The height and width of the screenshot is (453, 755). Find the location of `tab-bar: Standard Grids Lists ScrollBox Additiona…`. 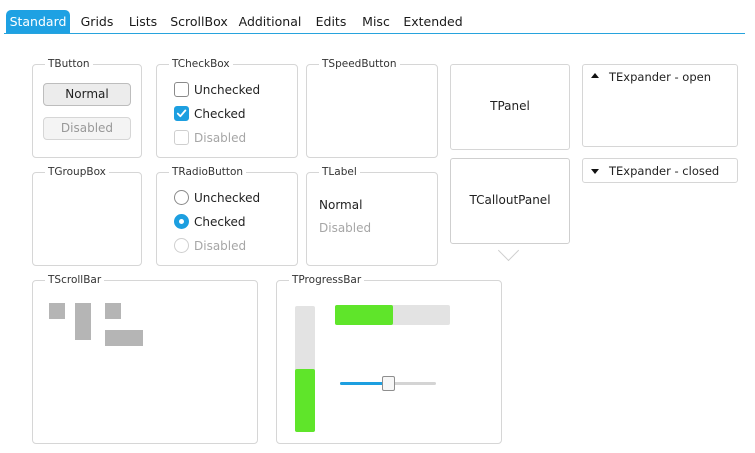

tab-bar: Standard Grids Lists ScrollBox Additiona… is located at coordinates (377, 17).